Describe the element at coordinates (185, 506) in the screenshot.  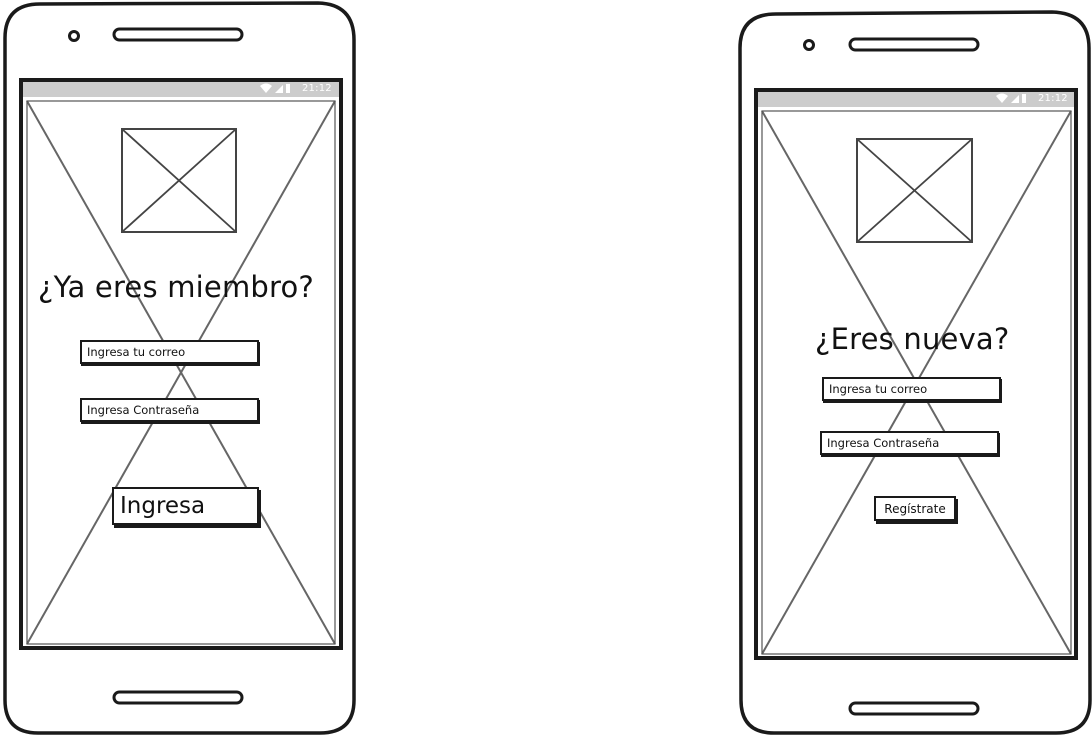
I see `login-button: Ingresa` at that location.